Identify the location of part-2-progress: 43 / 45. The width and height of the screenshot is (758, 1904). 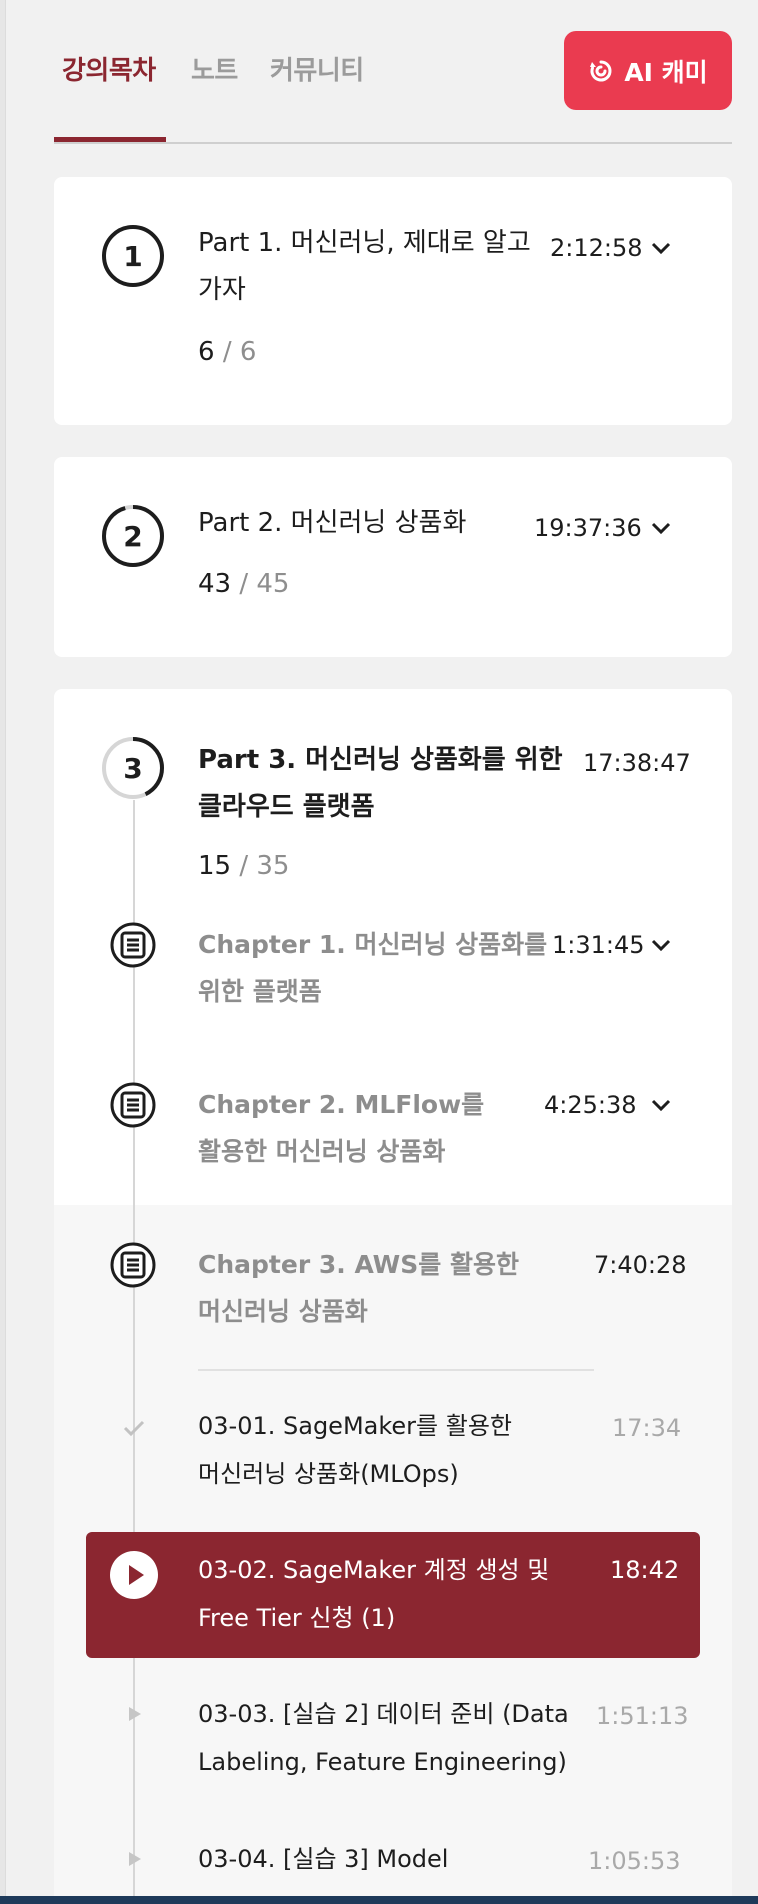
(244, 584).